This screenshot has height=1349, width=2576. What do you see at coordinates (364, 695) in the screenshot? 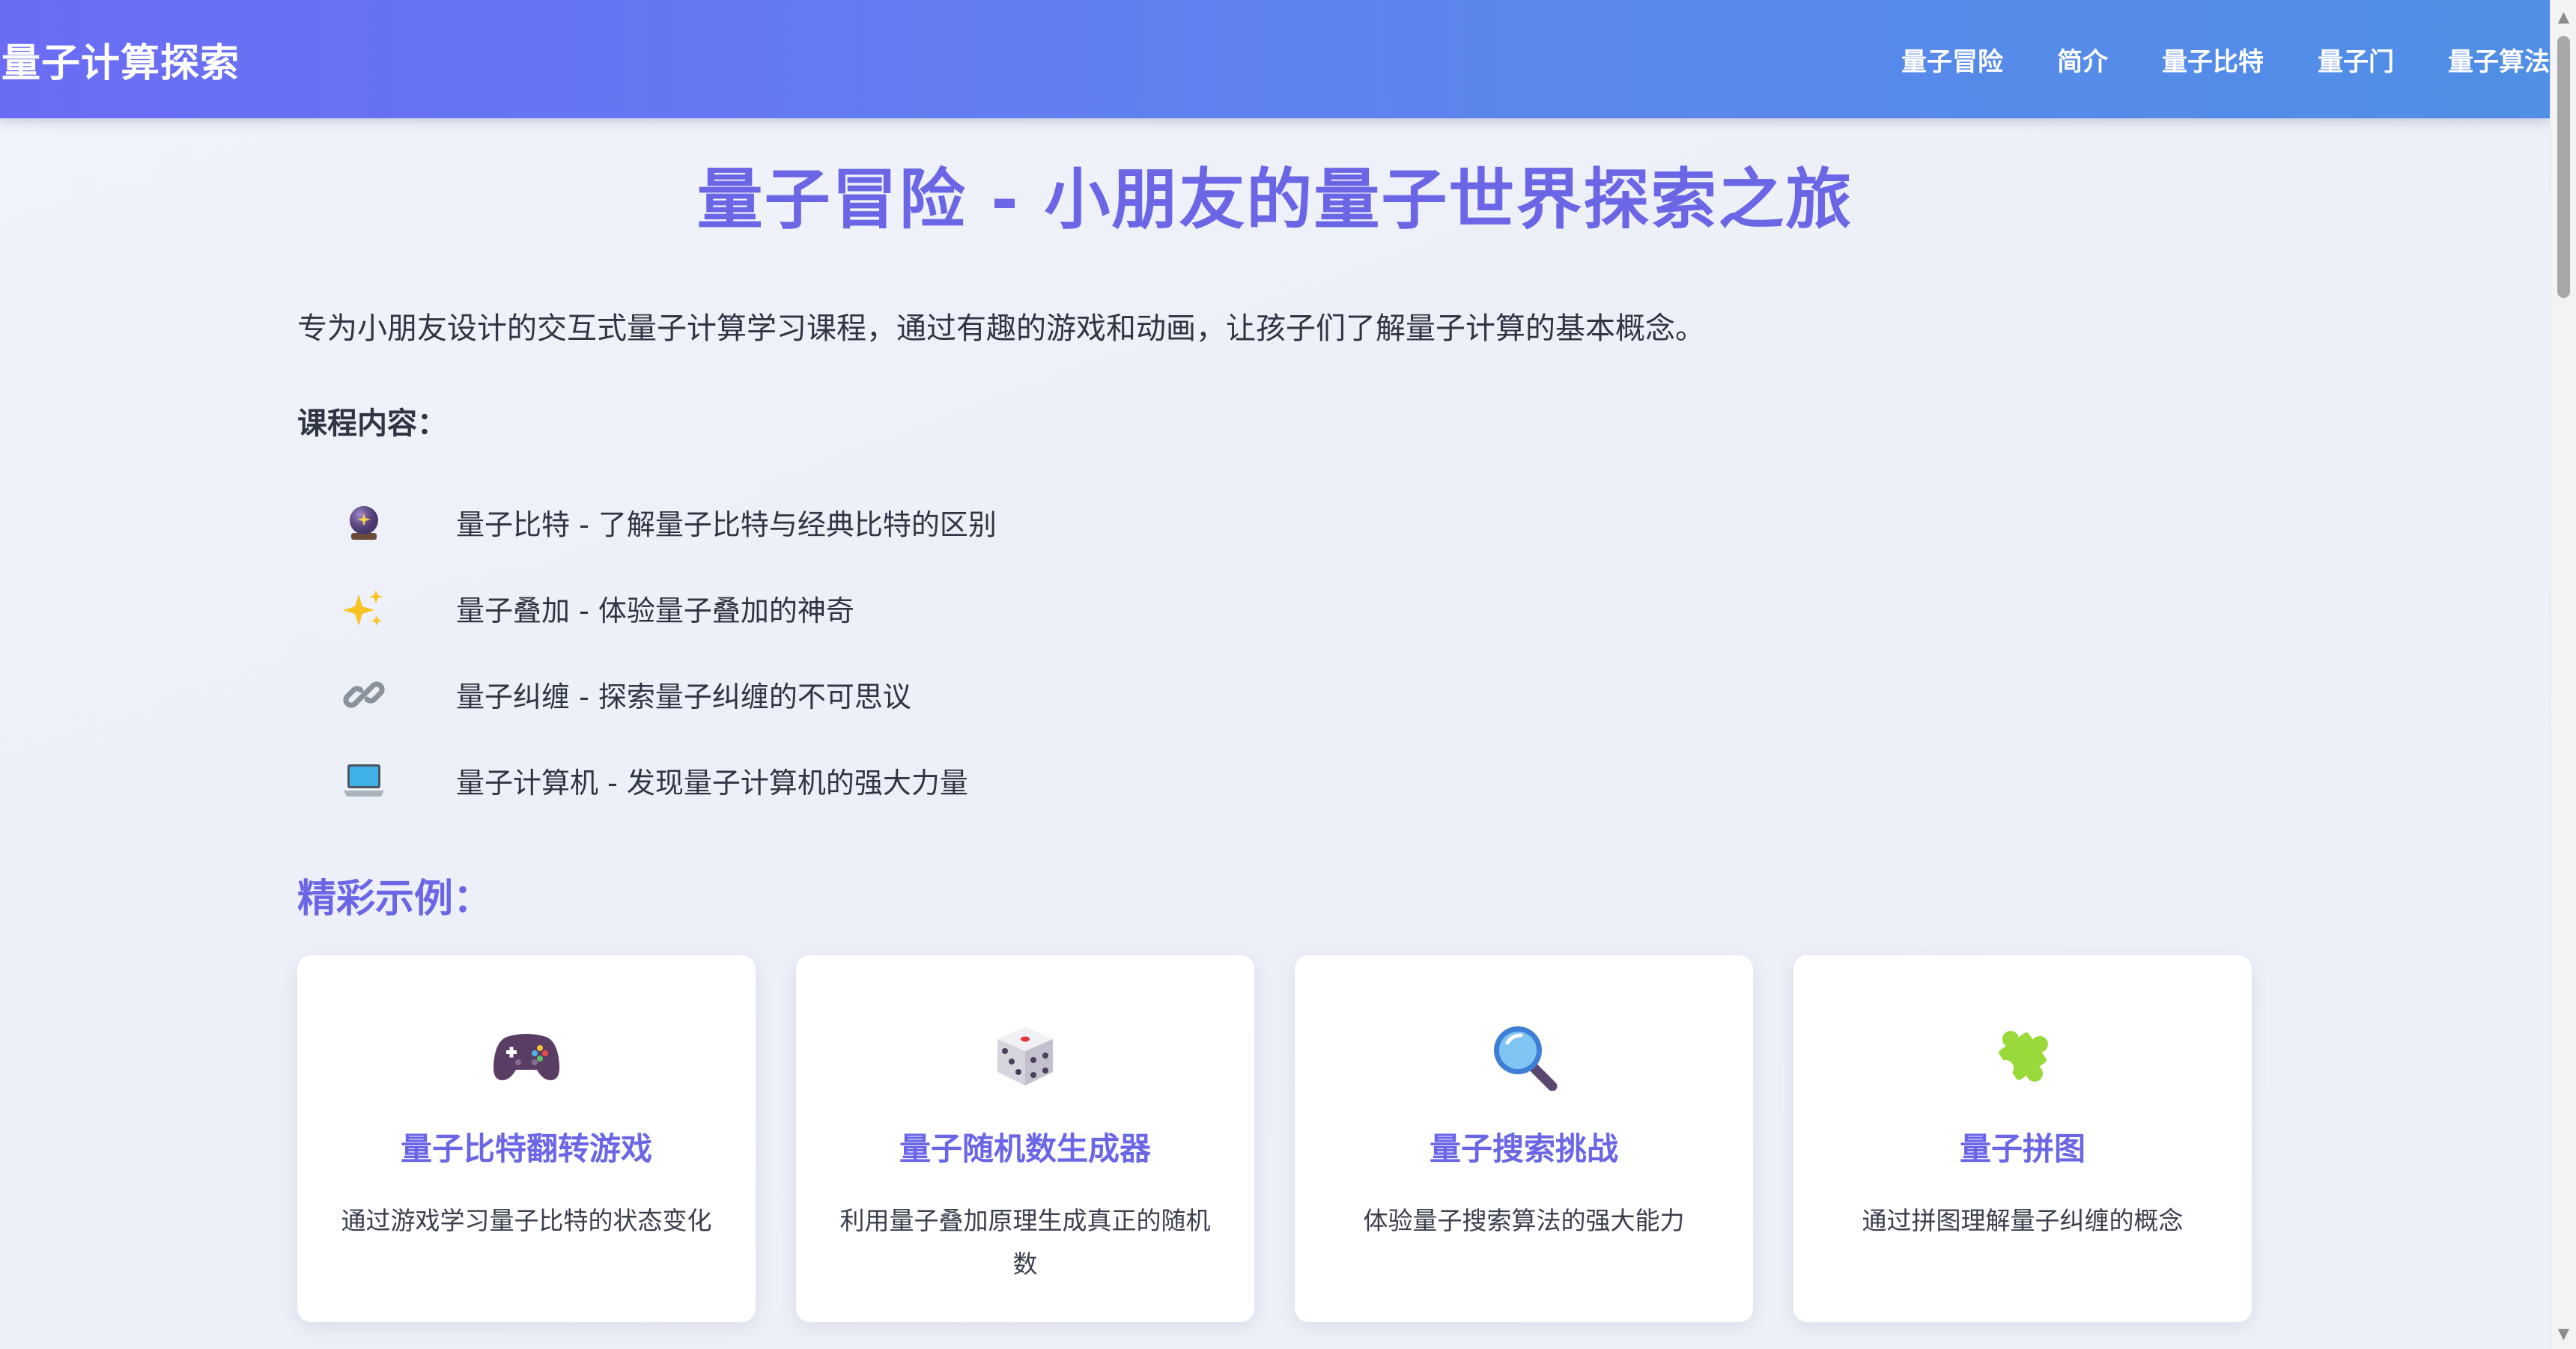
I see `link-icon` at bounding box center [364, 695].